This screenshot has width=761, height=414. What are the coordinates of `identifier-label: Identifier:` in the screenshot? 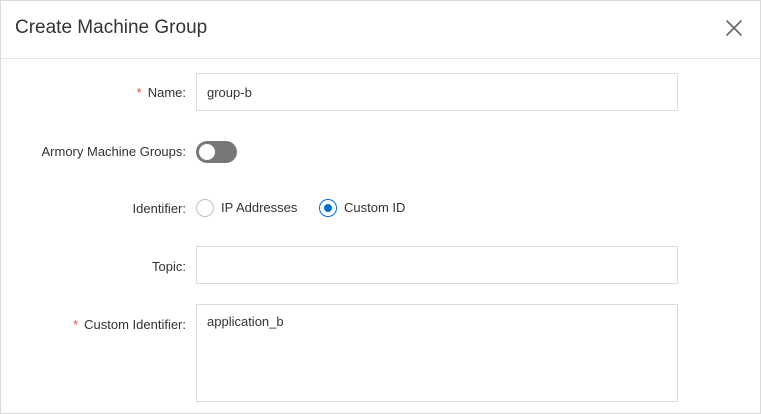 It's located at (159, 208).